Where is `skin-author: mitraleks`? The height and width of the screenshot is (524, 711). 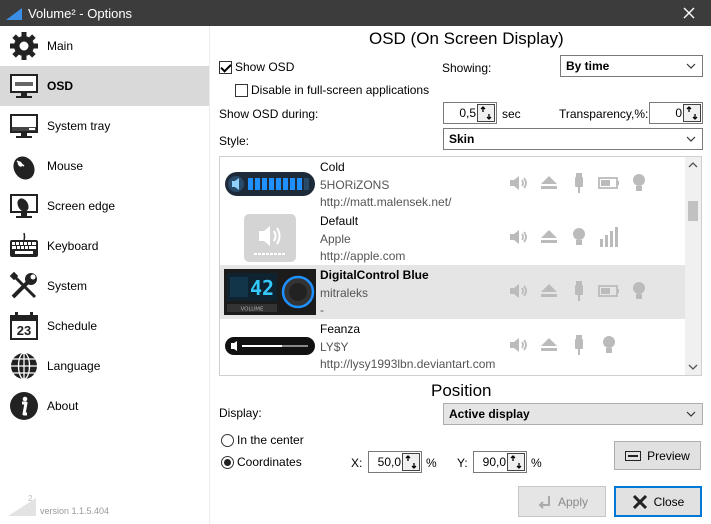 skin-author: mitraleks is located at coordinates (344, 293).